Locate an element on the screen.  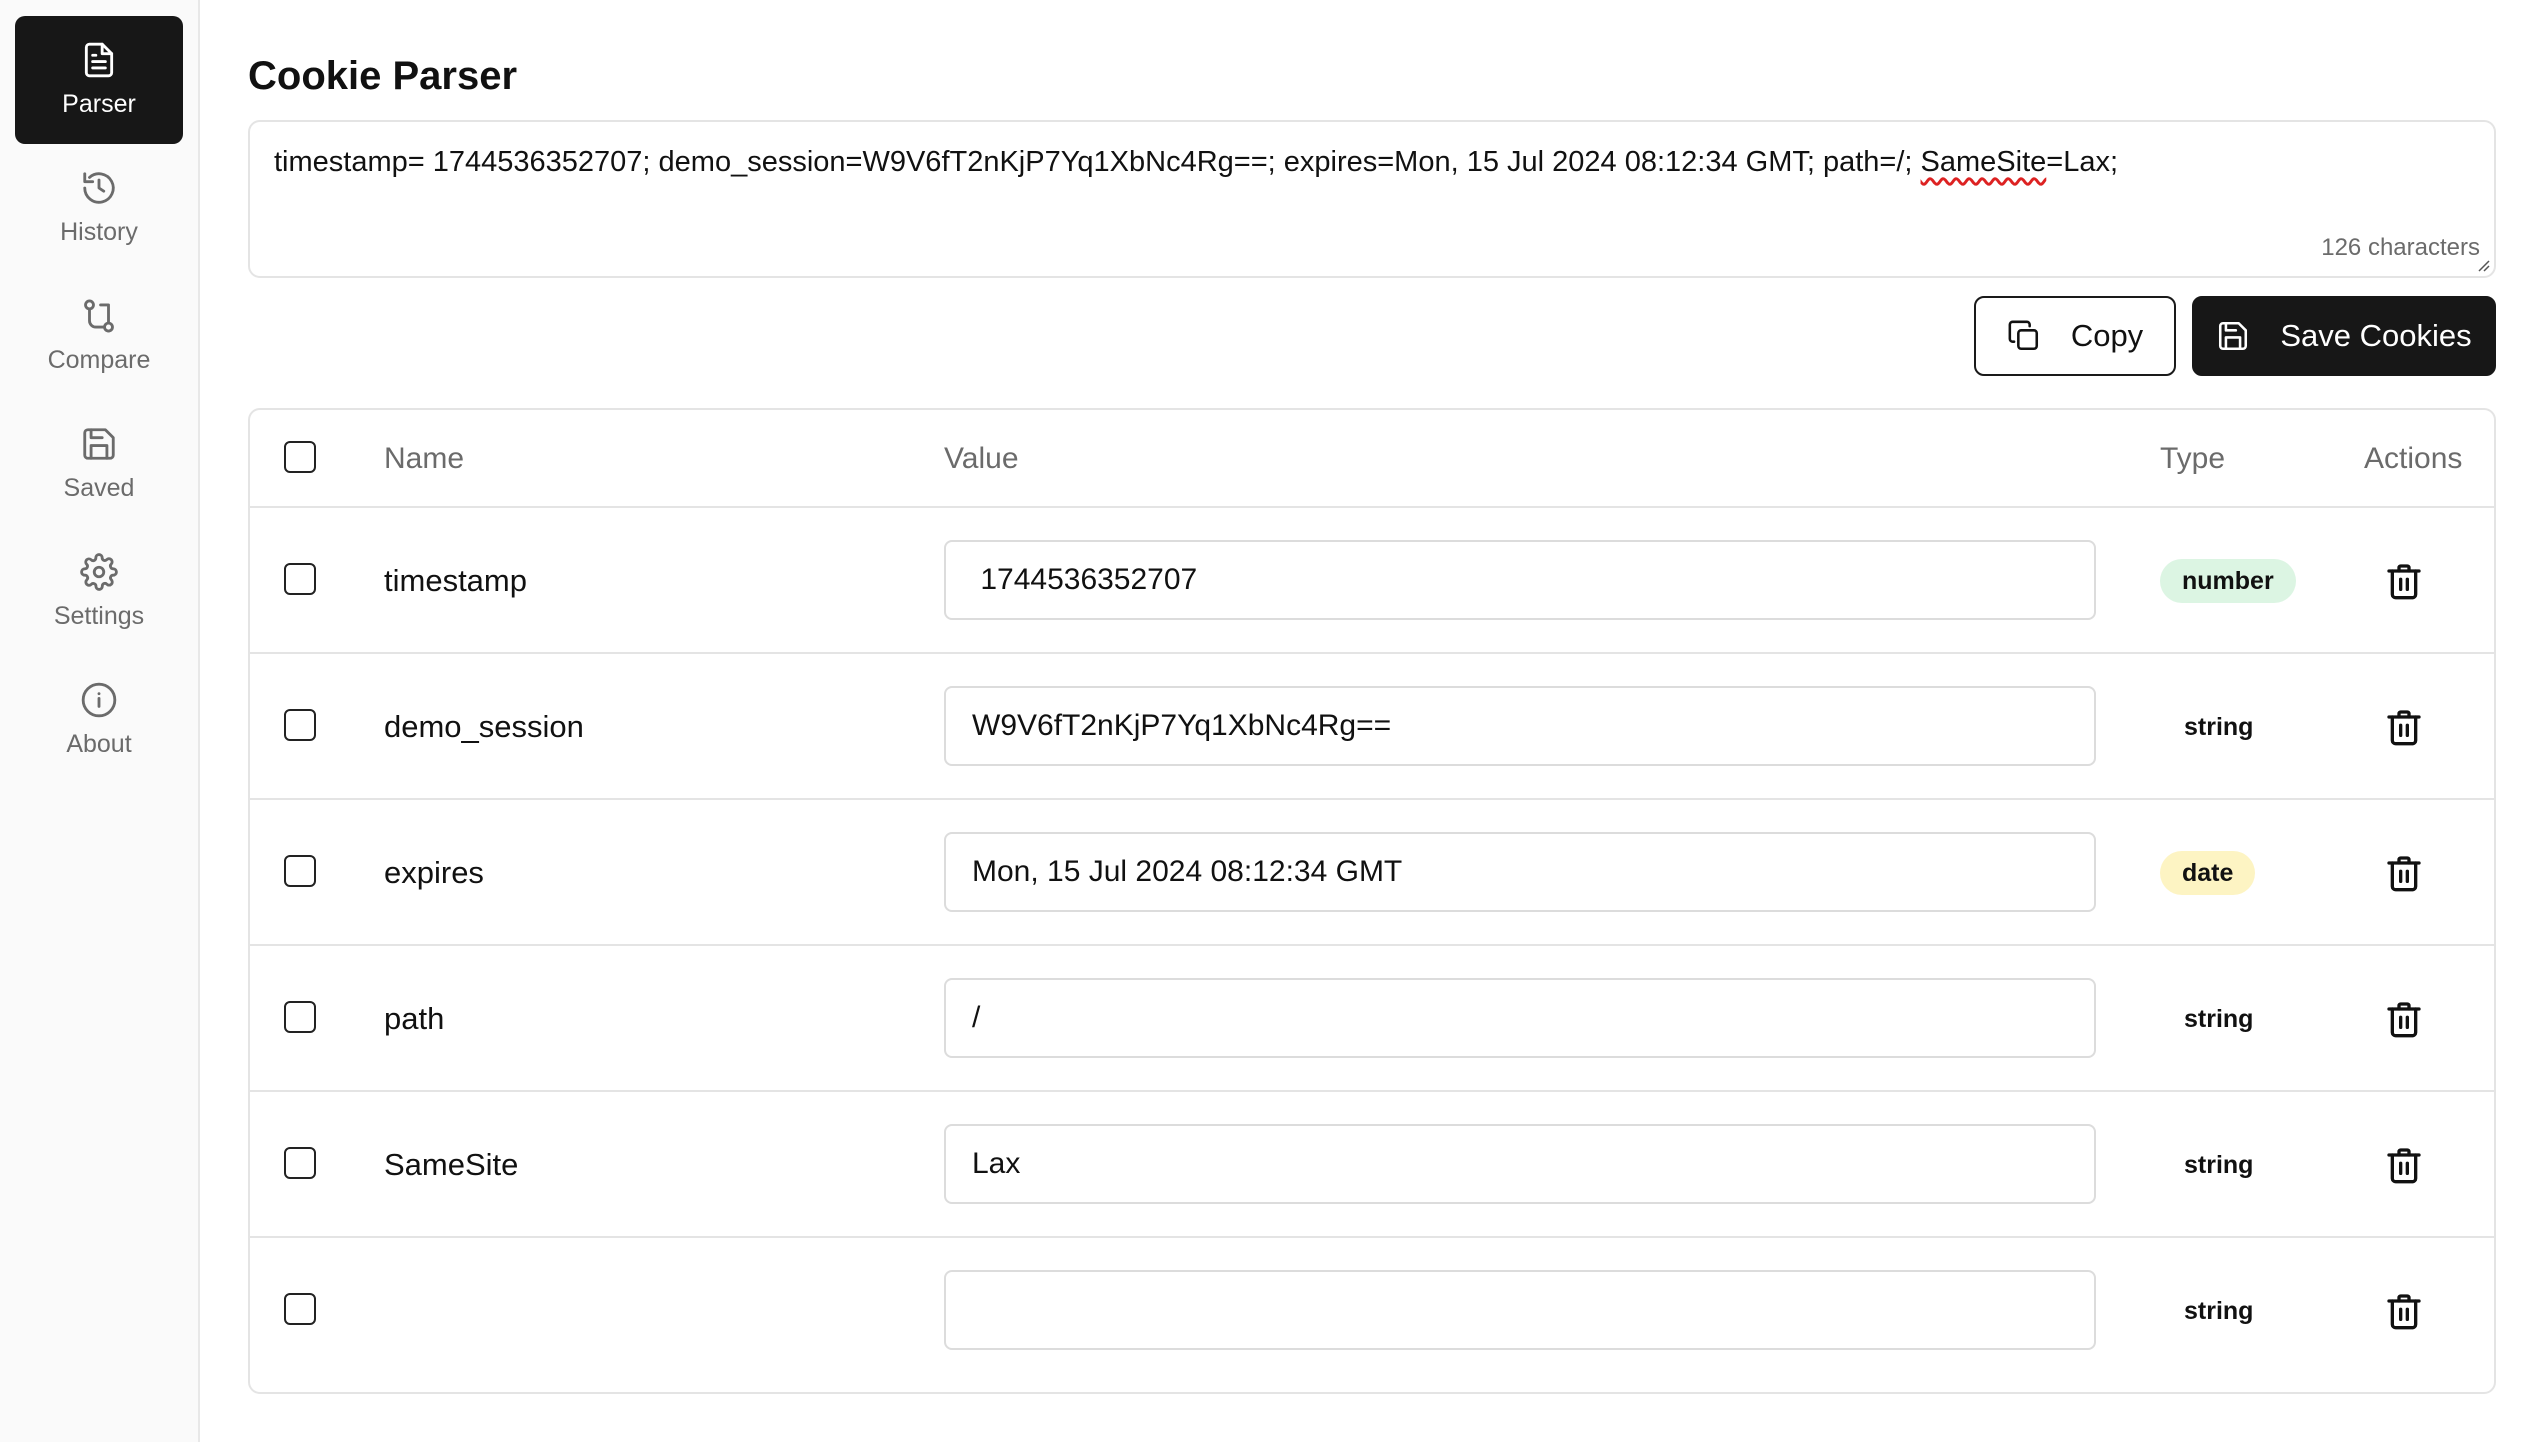
copy-button: Copy is located at coordinates (2075, 336).